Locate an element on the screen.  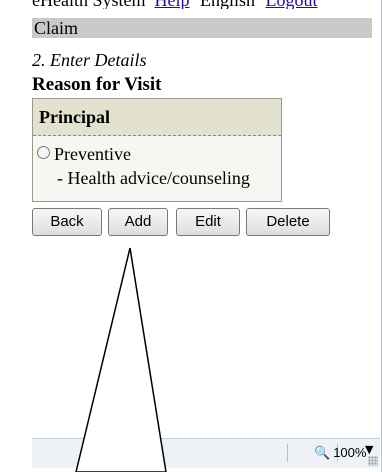
preventive-option: Preventive is located at coordinates (84, 154).